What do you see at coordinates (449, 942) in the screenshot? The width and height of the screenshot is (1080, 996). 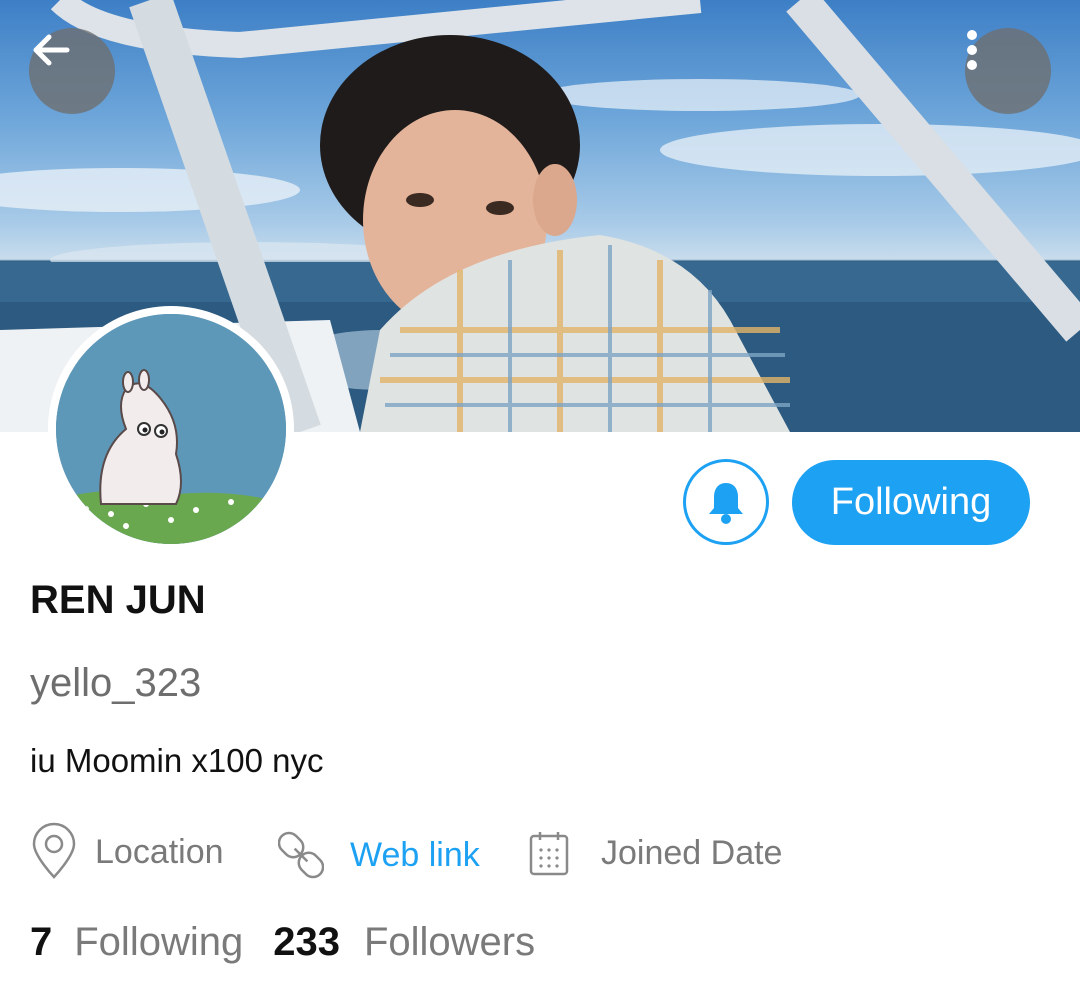 I see `followers-label: Followers` at bounding box center [449, 942].